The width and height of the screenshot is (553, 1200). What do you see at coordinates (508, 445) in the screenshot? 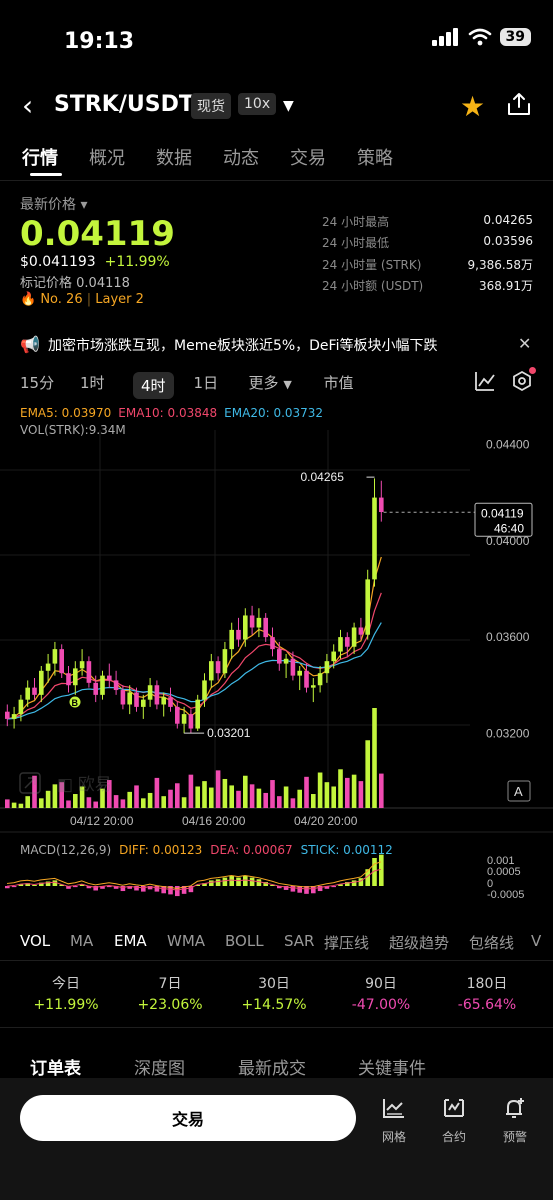
I see `price-axis-label: 0.04400` at bounding box center [508, 445].